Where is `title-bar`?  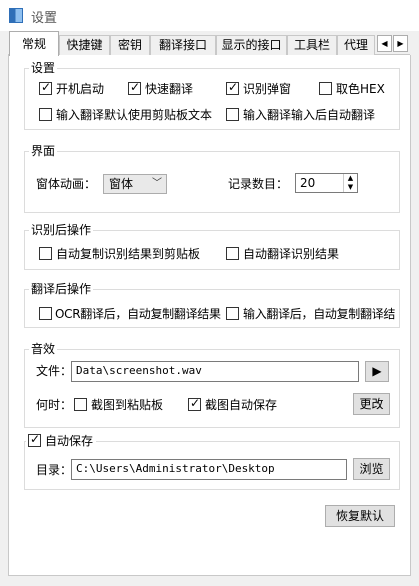
title-bar is located at coordinates (209, 15).